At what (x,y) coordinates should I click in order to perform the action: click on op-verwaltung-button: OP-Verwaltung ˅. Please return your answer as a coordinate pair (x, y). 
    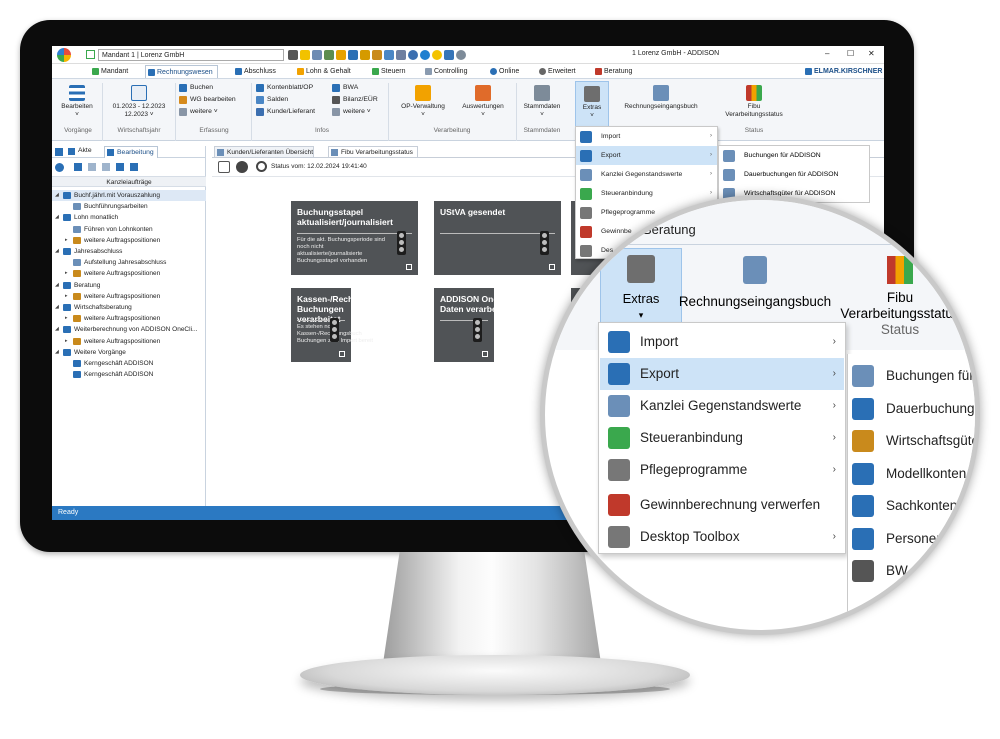
    Looking at the image, I should click on (423, 102).